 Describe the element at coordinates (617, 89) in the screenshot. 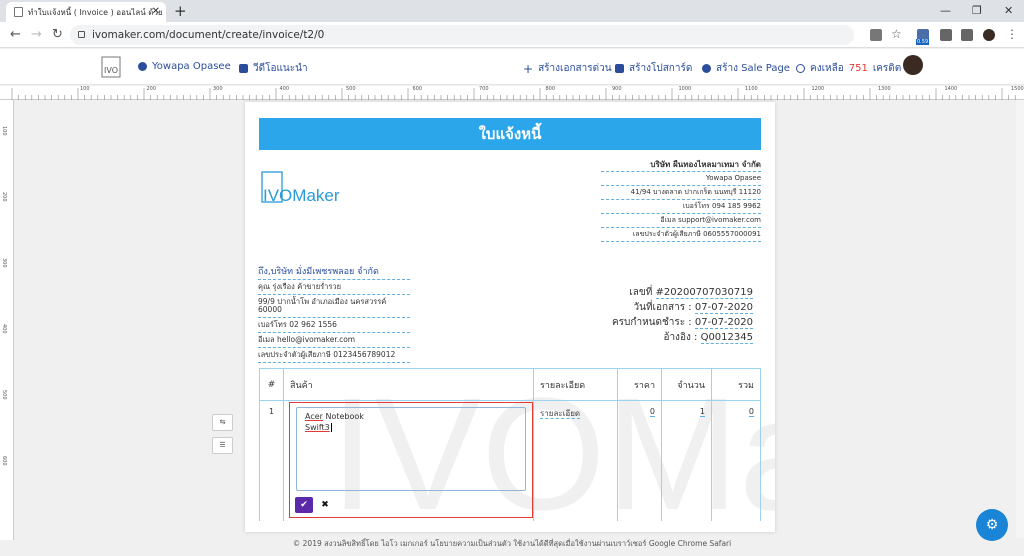

I see `ruler-label: 900` at that location.